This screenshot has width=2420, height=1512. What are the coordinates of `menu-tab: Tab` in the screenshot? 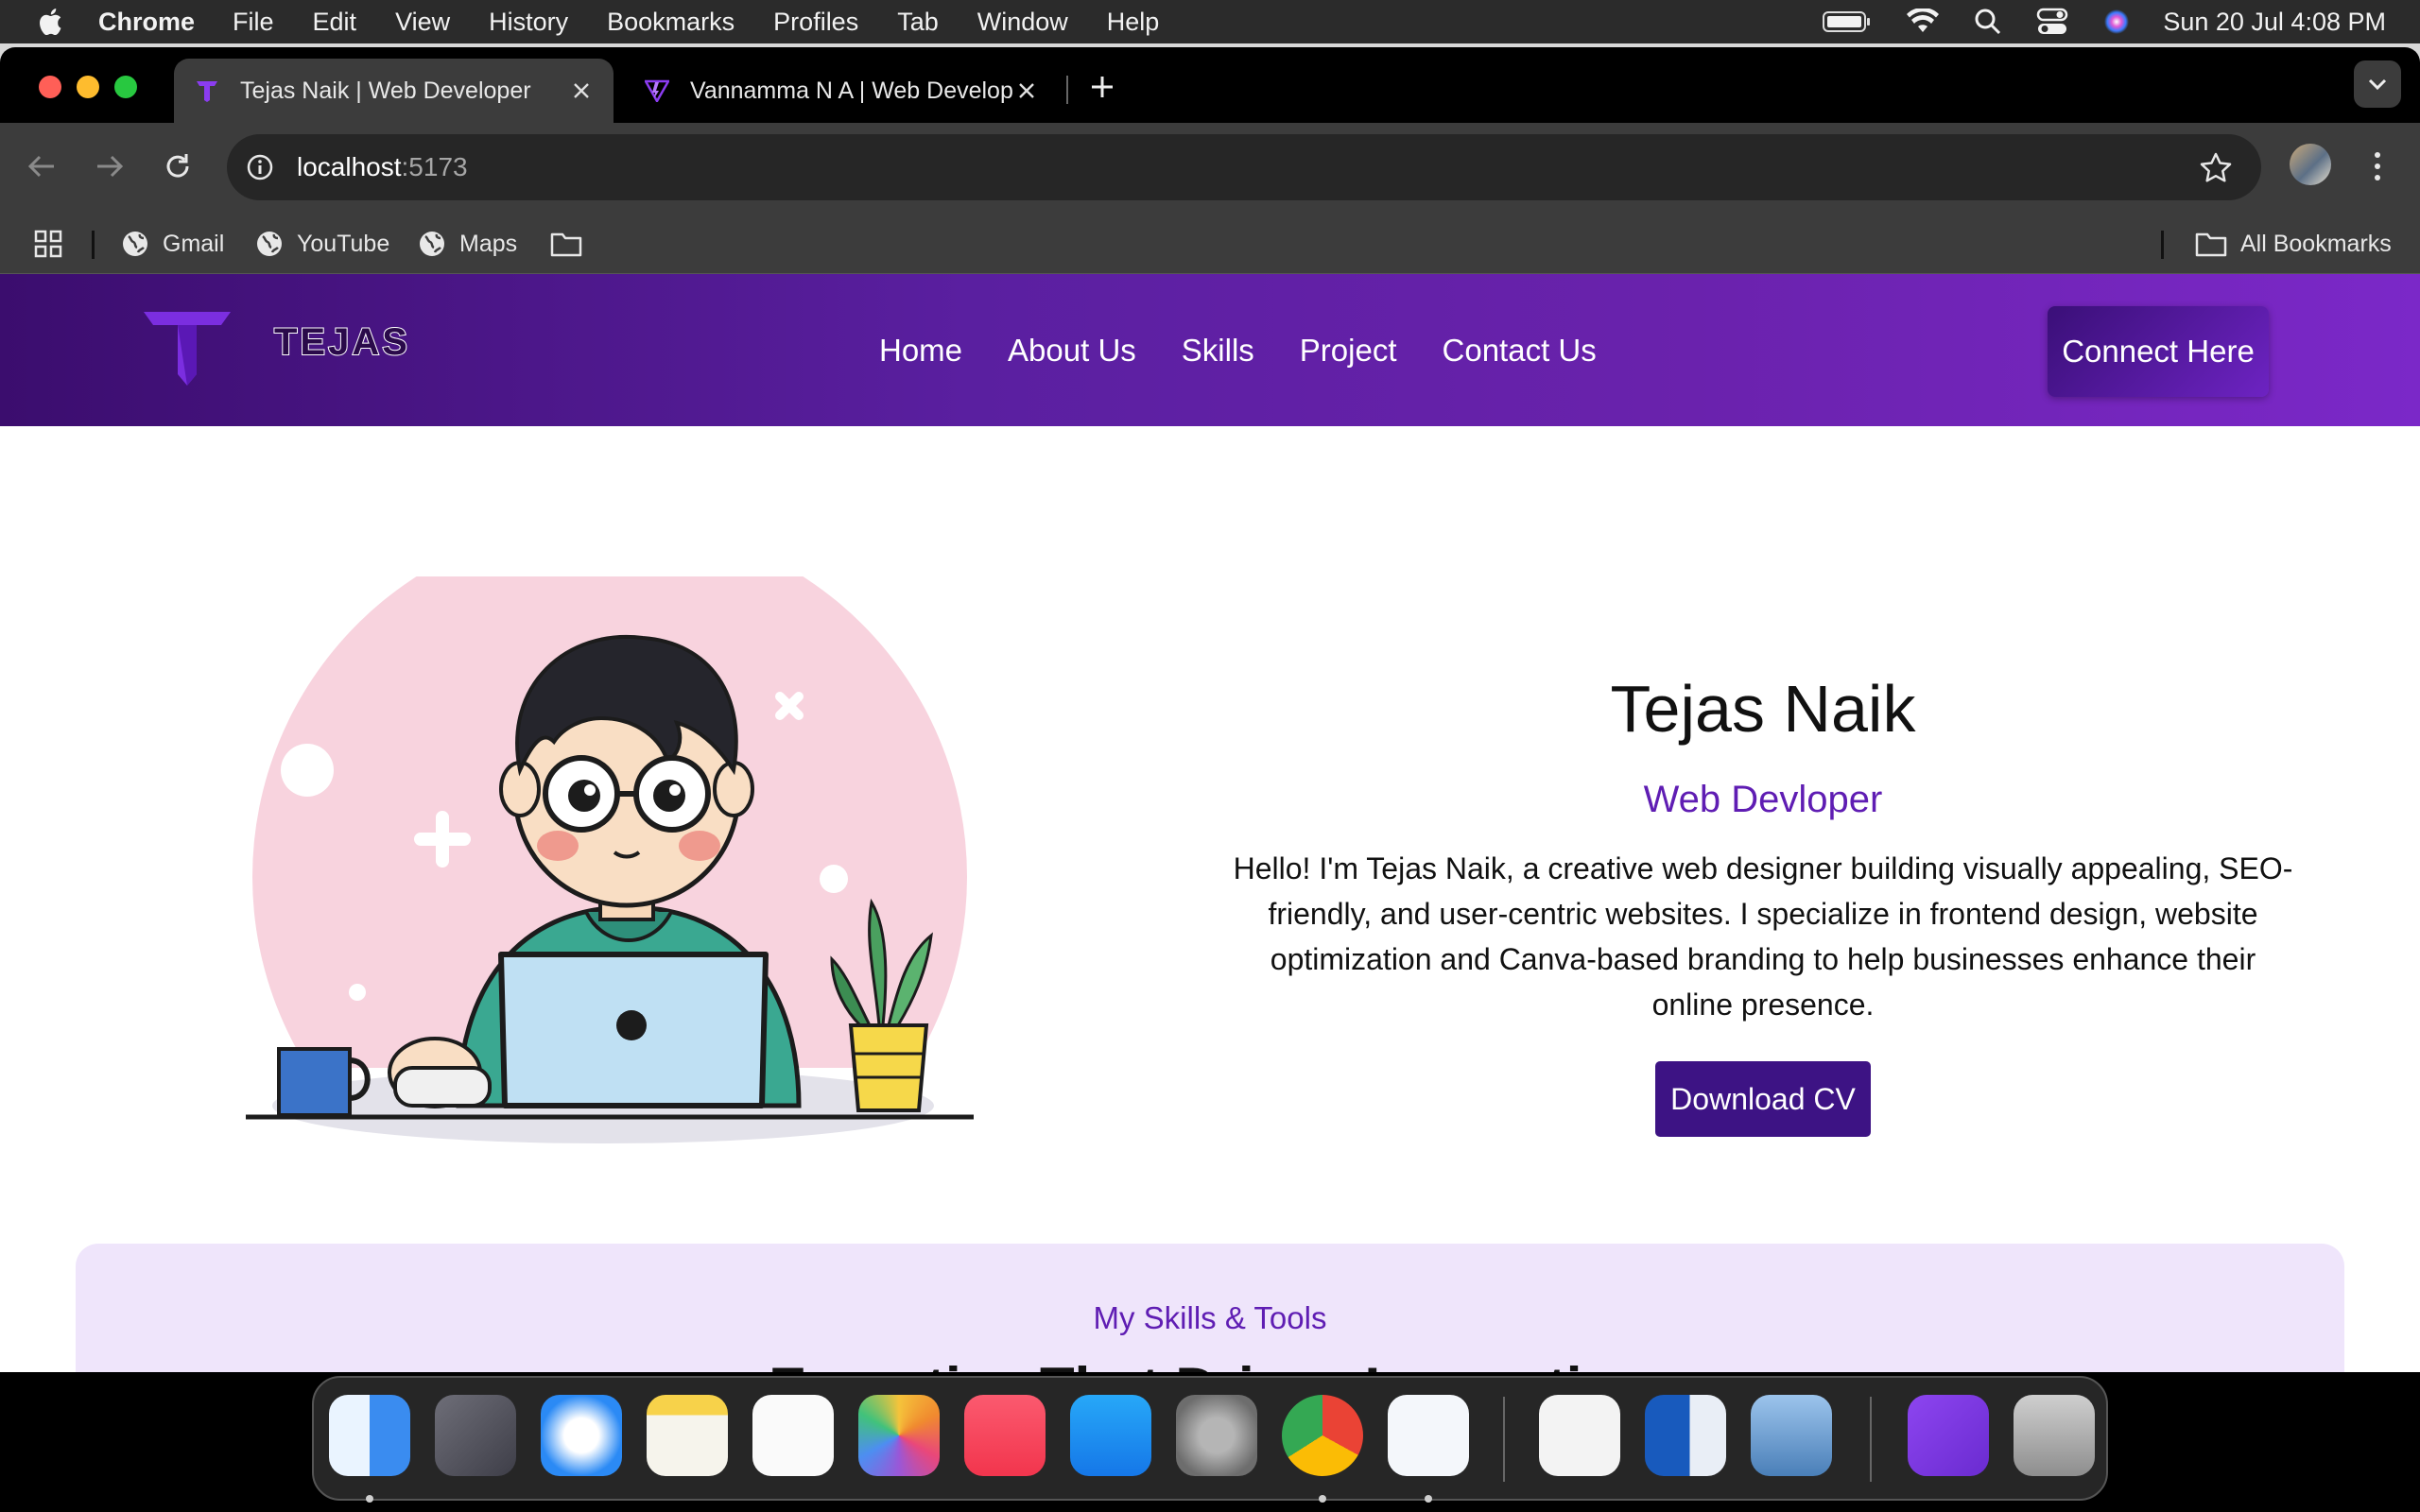 It's located at (918, 22).